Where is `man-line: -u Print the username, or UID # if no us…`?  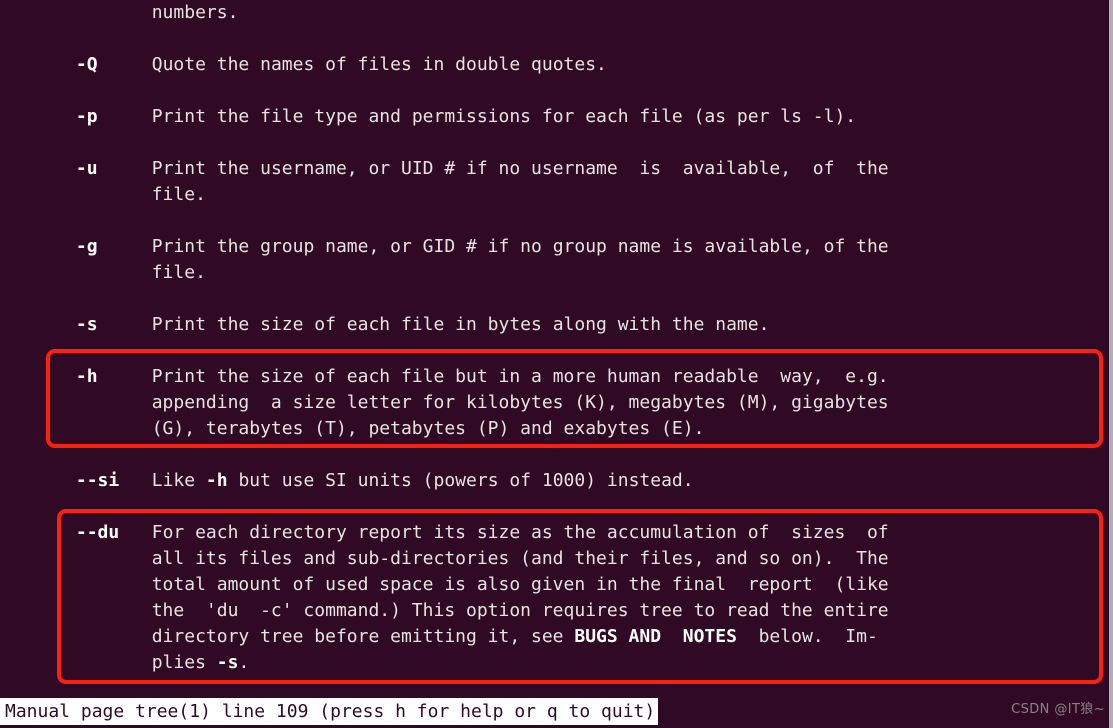
man-line: -u Print the username, or UID # if no us… is located at coordinates (556, 169).